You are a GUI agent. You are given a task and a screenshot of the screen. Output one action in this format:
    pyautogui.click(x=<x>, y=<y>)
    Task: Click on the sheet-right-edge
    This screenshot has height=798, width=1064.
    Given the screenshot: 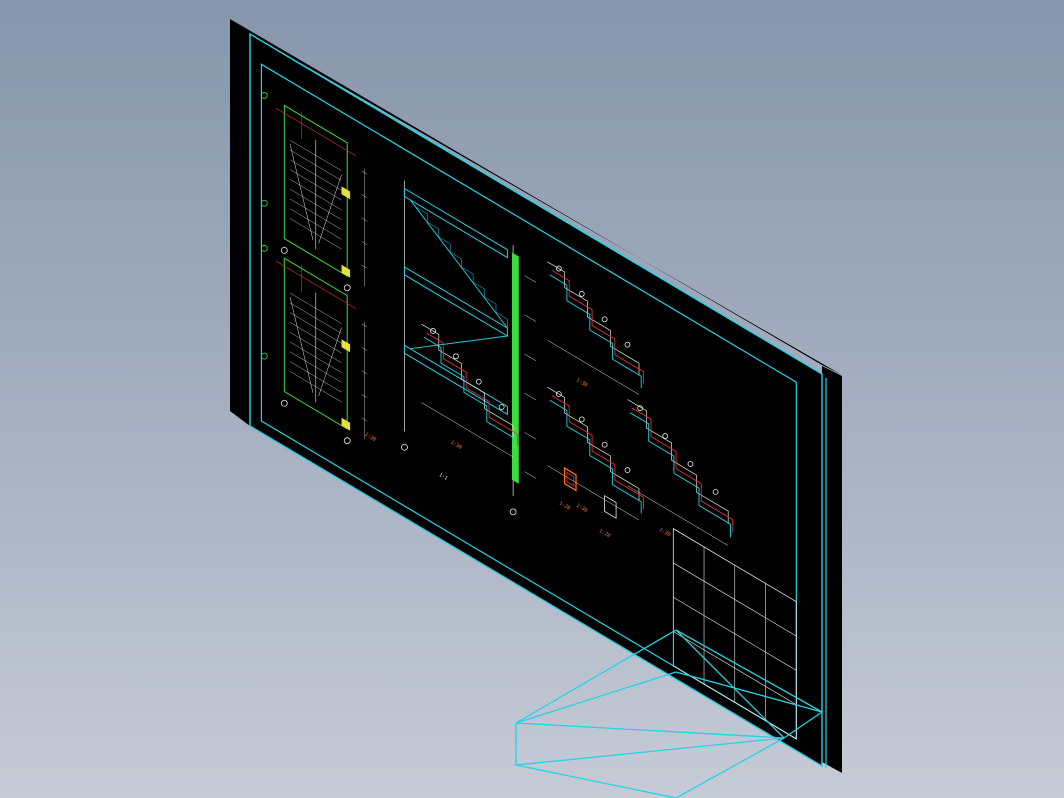 What is the action you would take?
    pyautogui.click(x=832, y=569)
    